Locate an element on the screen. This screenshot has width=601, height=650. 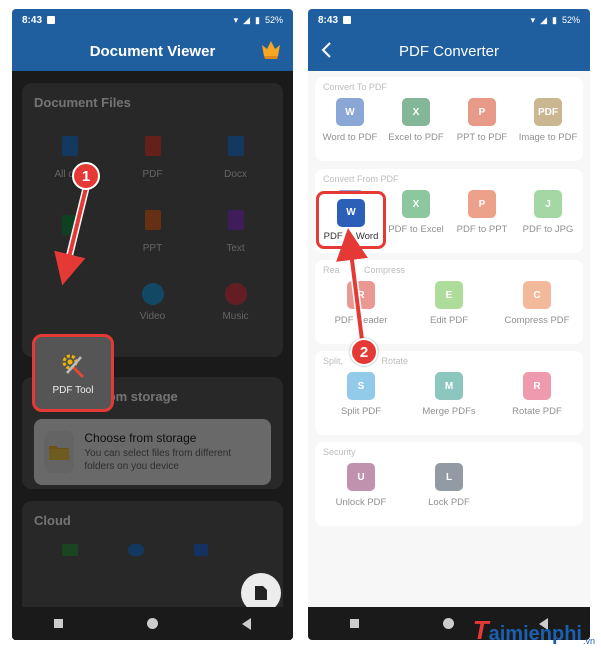
pdf-to-excel-icon: X is located at coordinates (416, 204).